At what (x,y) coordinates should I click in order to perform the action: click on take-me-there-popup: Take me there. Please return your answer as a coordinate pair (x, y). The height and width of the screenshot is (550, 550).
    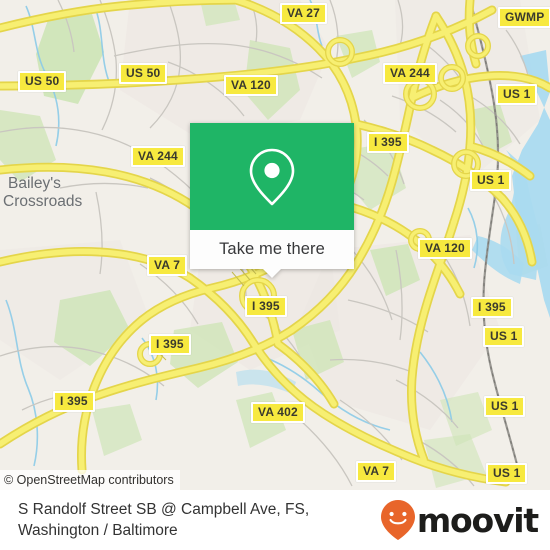
    Looking at the image, I should click on (272, 200).